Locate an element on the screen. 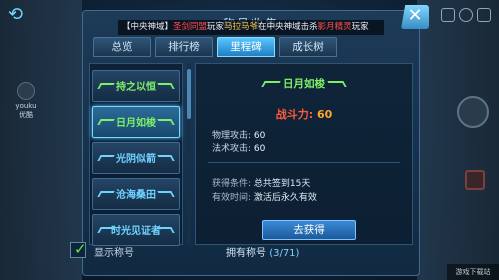 The height and width of the screenshot is (280, 499). youku-sub: 优酷 is located at coordinates (26, 115).